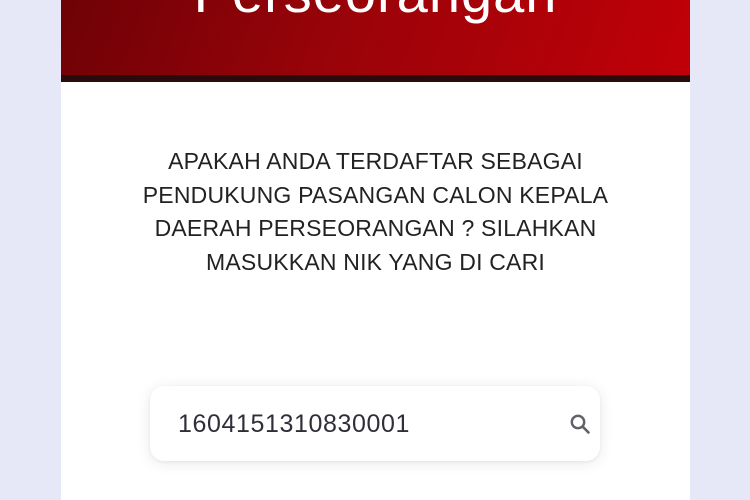 The image size is (750, 500). I want to click on nik-search-input, so click(363, 424).